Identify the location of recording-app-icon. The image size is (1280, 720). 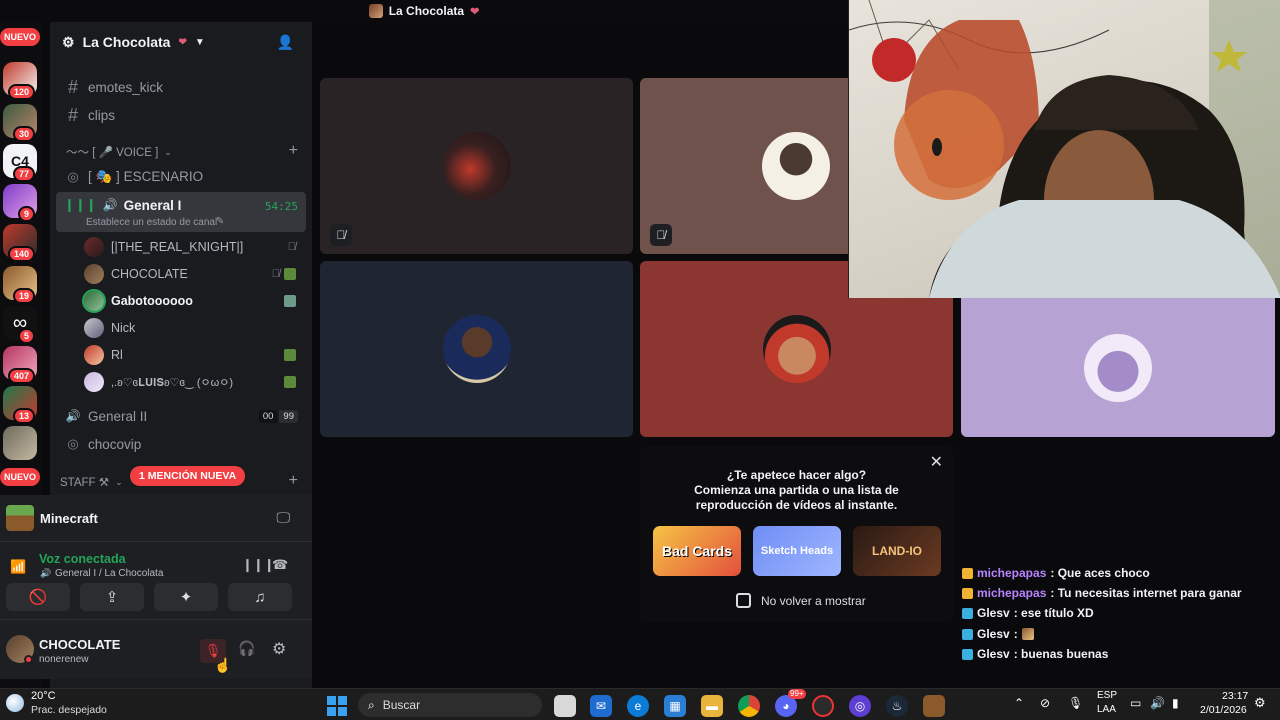
(823, 706).